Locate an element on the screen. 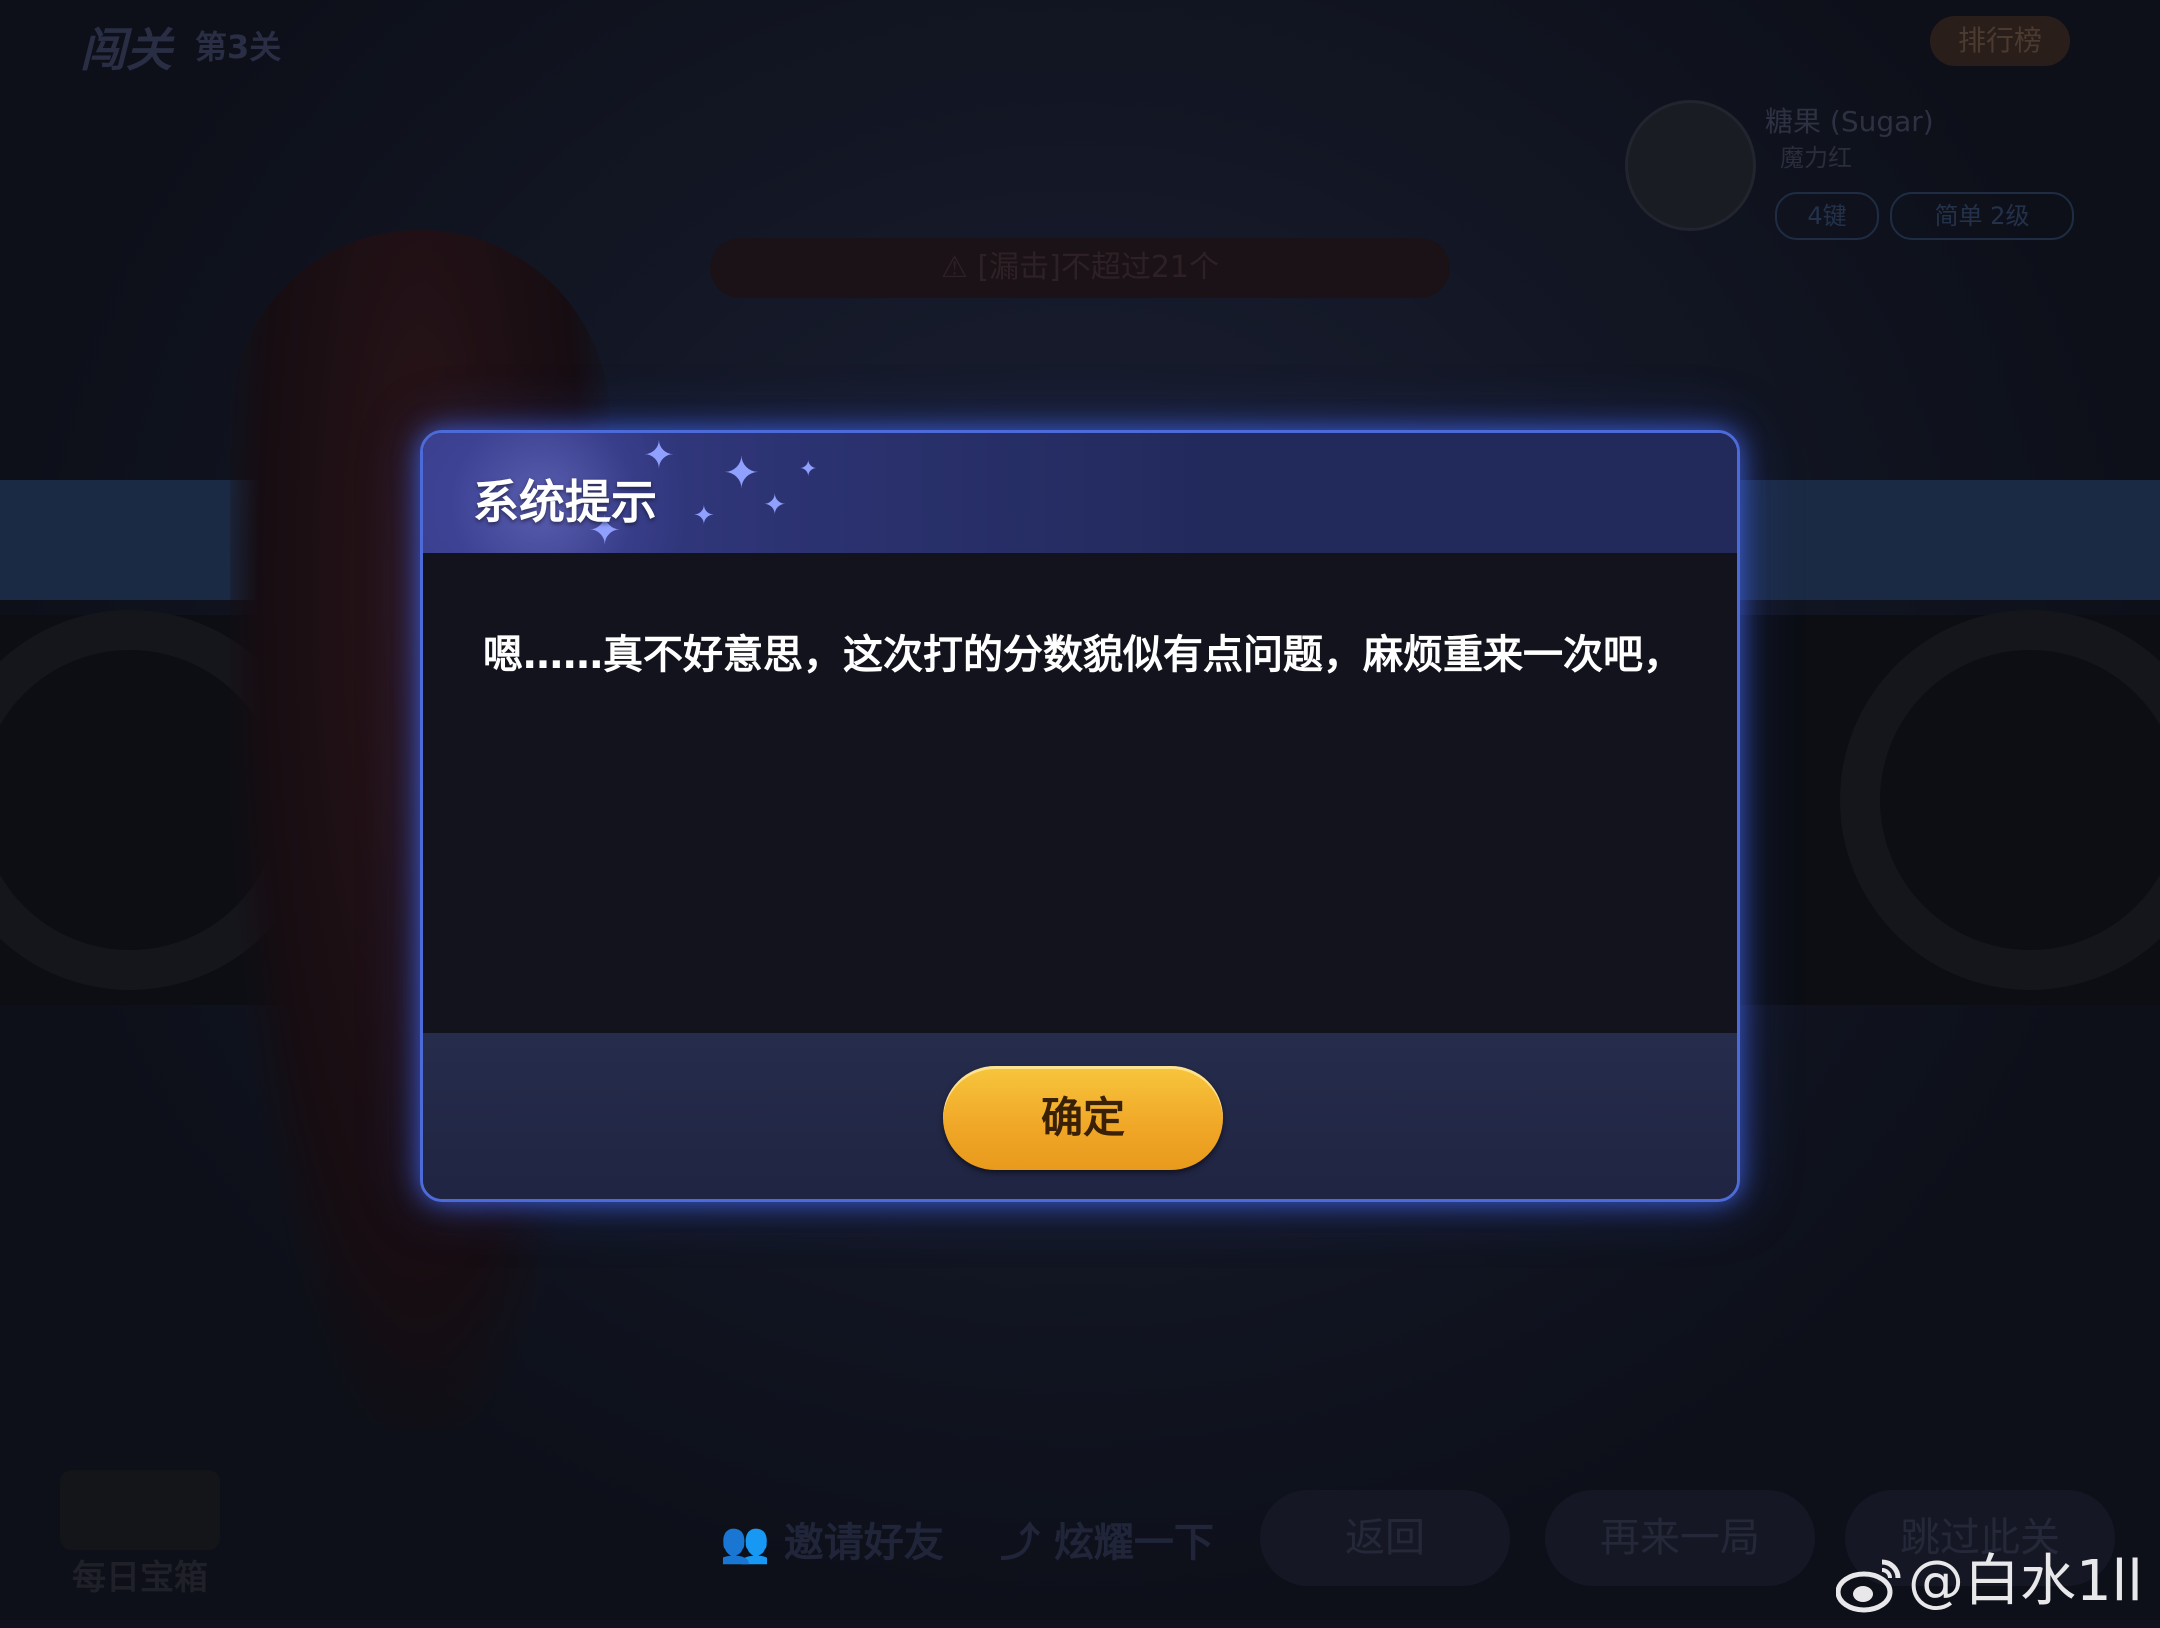 The image size is (2160, 1628). dialog-message: 嗯……真不好意思，这次打的分数貌似有点问题，麻烦重来一次吧， is located at coordinates (1083, 655).